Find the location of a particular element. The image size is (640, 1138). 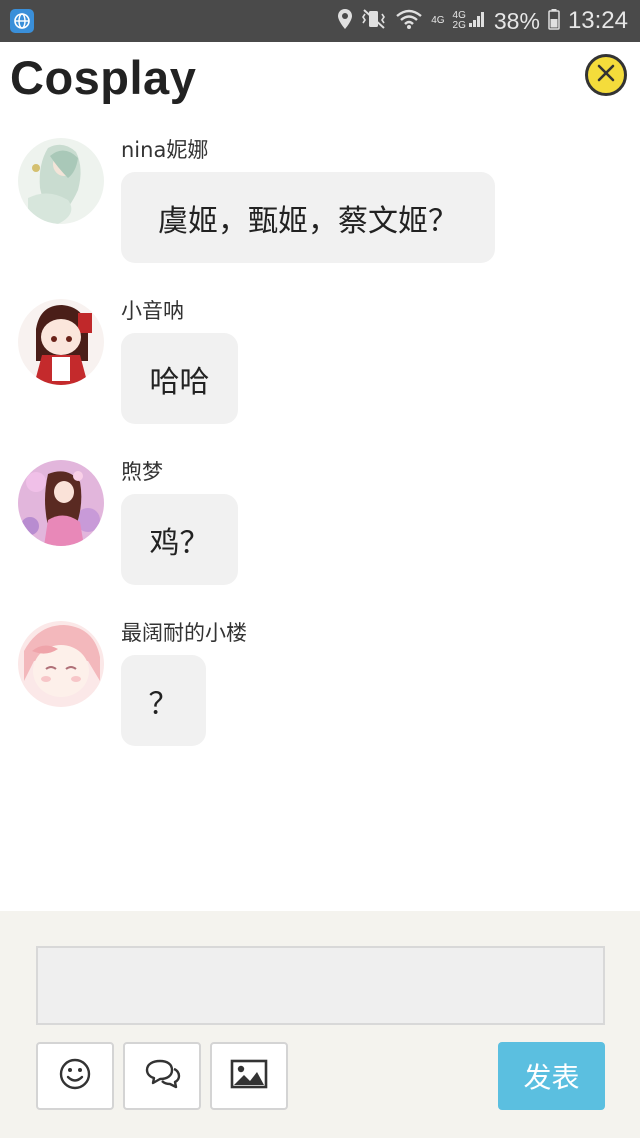

comment-button is located at coordinates (162, 1076).